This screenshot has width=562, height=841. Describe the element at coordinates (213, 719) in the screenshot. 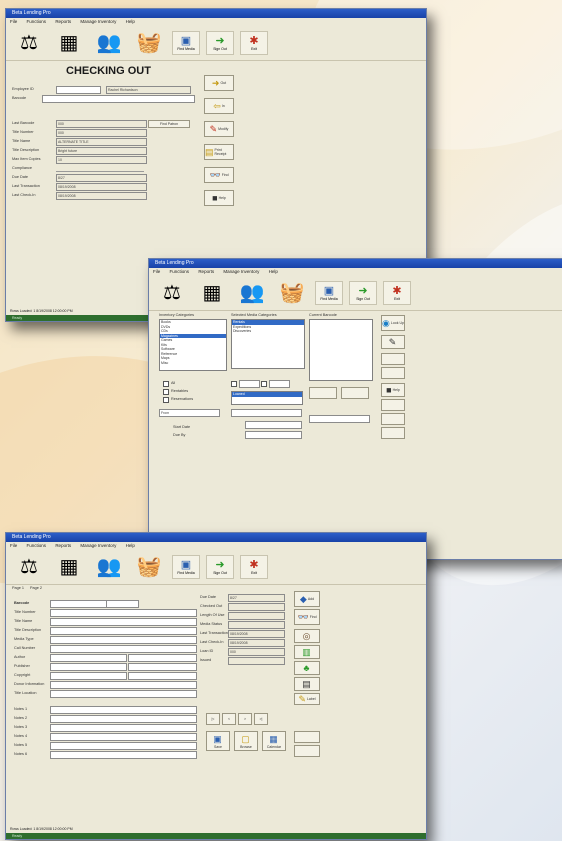

I see `first-record-button: |<` at that location.